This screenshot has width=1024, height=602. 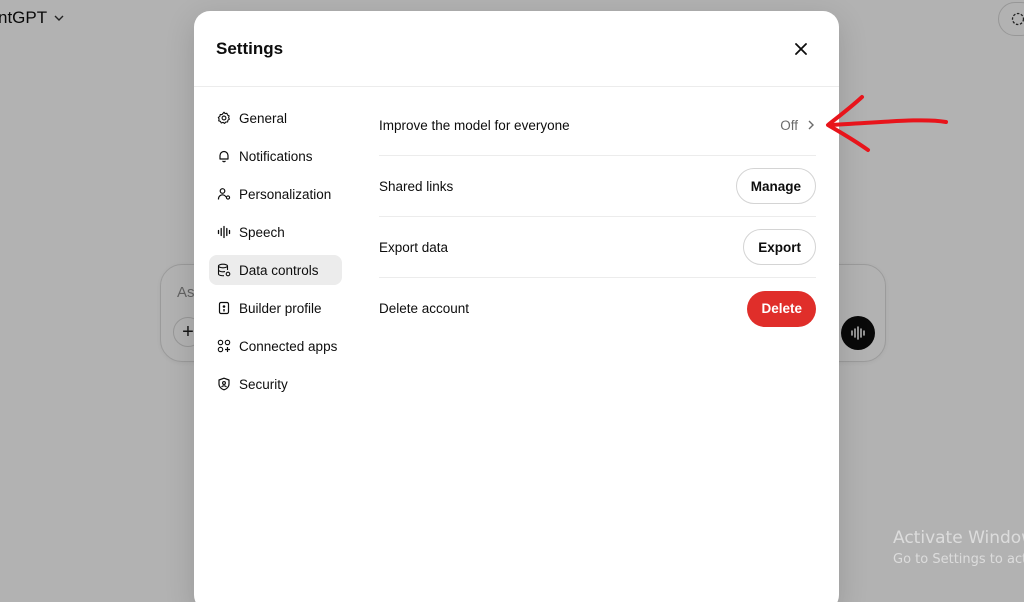 What do you see at coordinates (279, 270) in the screenshot?
I see `sidebar-item-label: Data controls` at bounding box center [279, 270].